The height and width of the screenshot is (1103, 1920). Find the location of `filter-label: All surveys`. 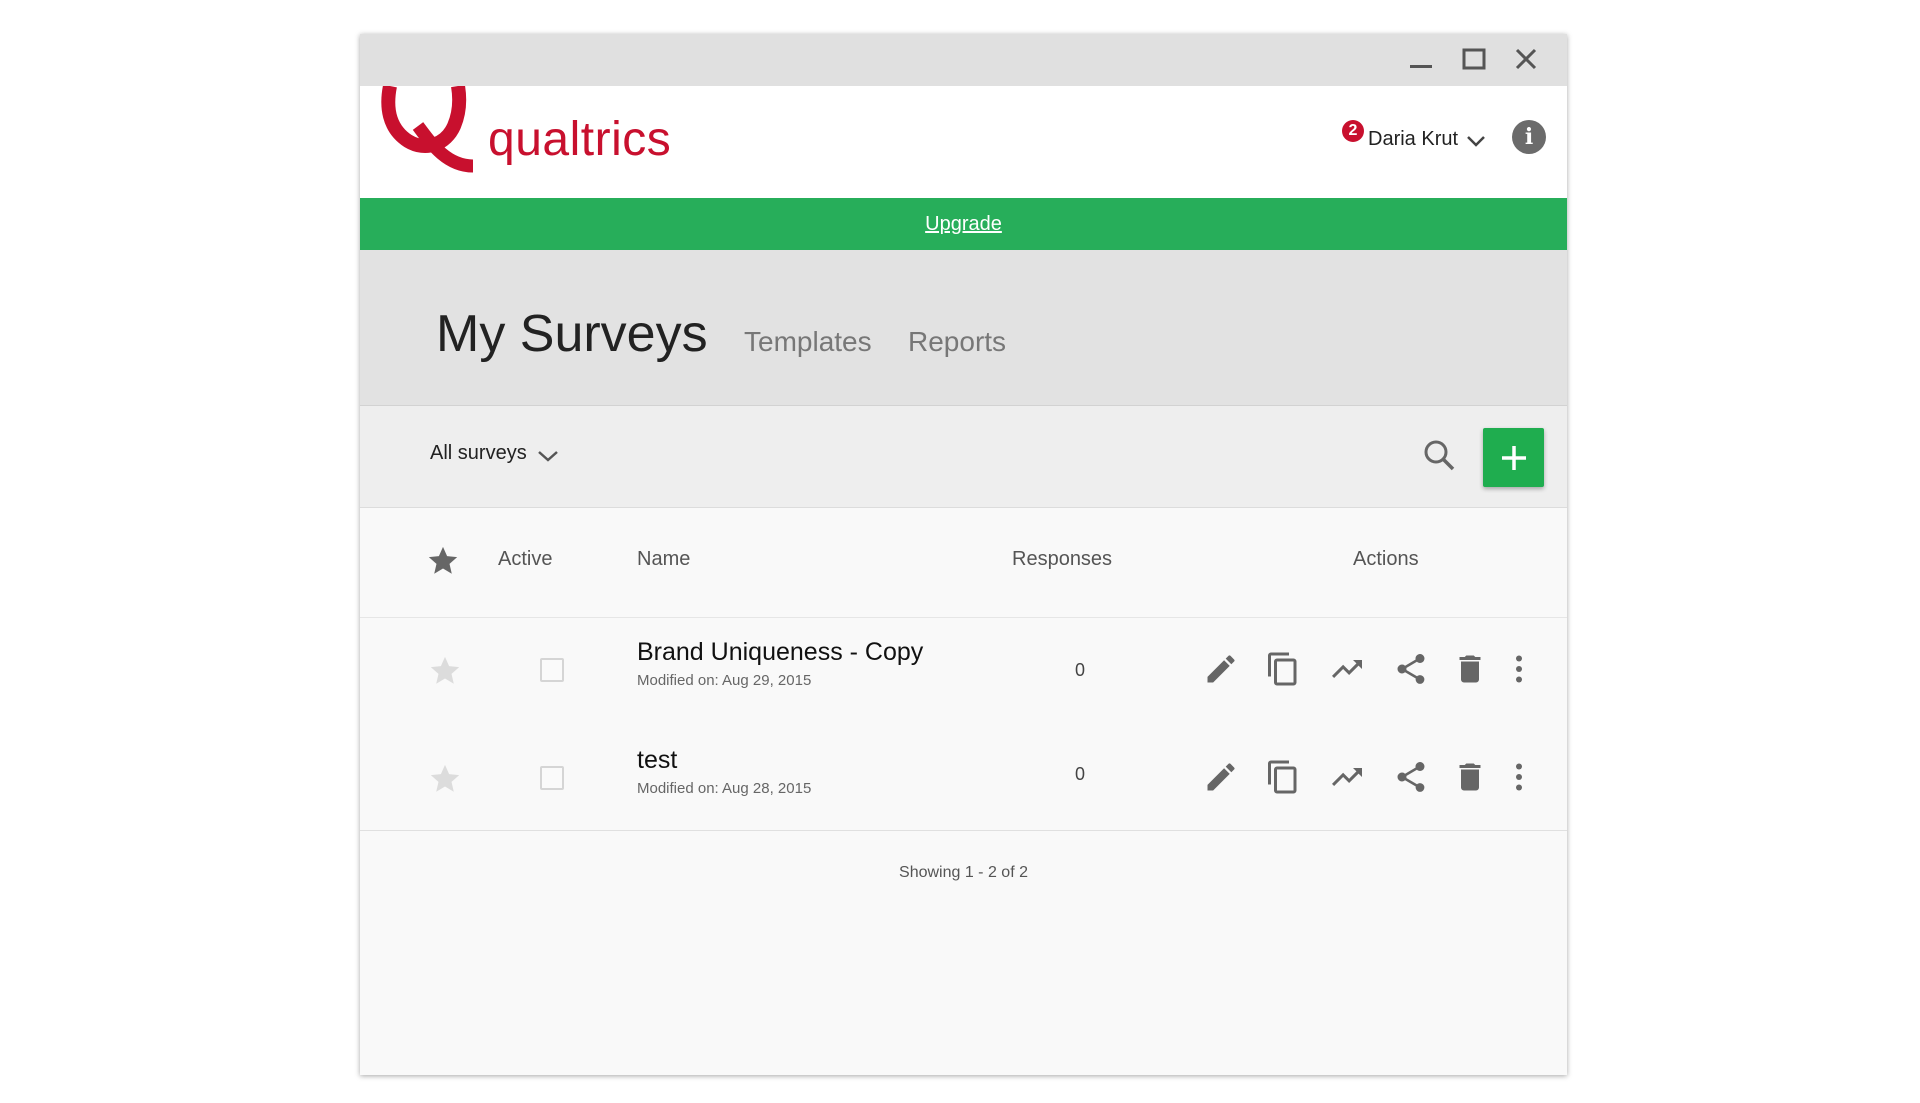

filter-label: All surveys is located at coordinates (478, 453).